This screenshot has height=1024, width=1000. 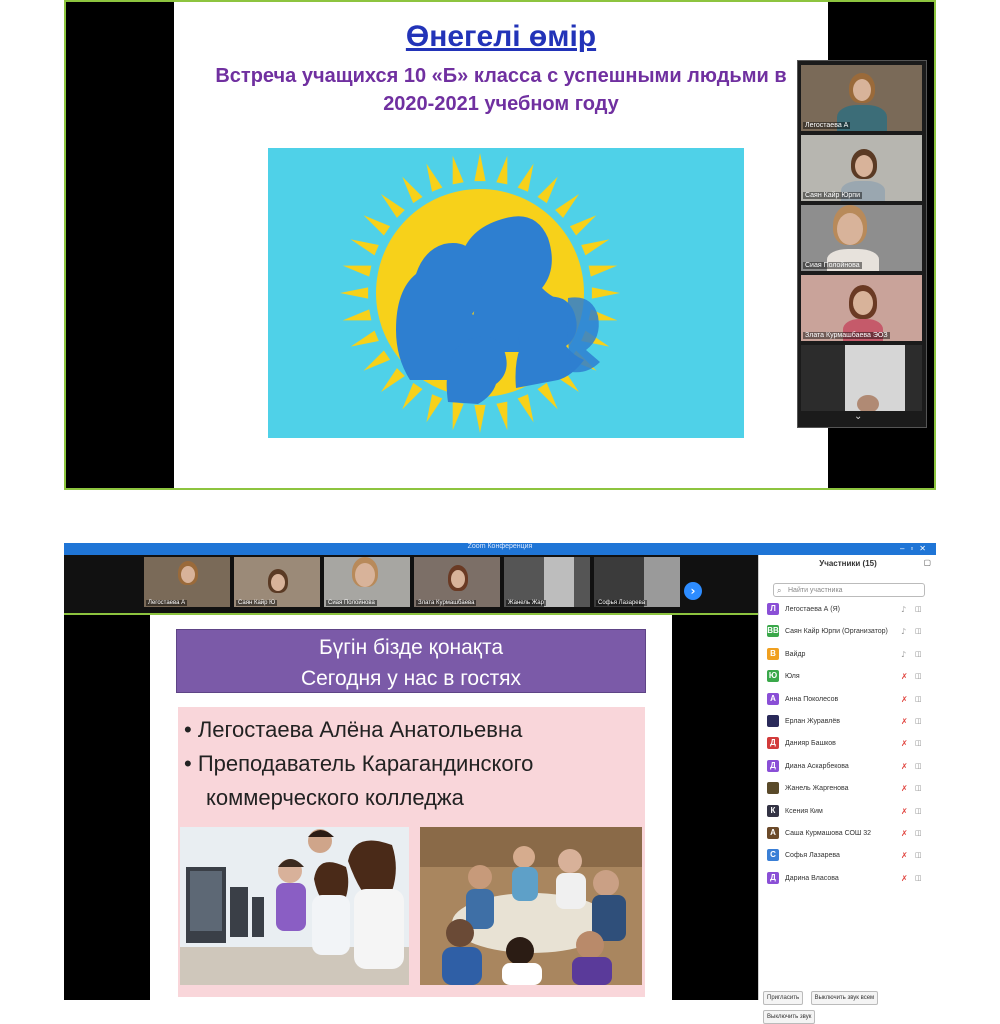 What do you see at coordinates (812, 878) in the screenshot?
I see `participant-name: Дарина Власова` at bounding box center [812, 878].